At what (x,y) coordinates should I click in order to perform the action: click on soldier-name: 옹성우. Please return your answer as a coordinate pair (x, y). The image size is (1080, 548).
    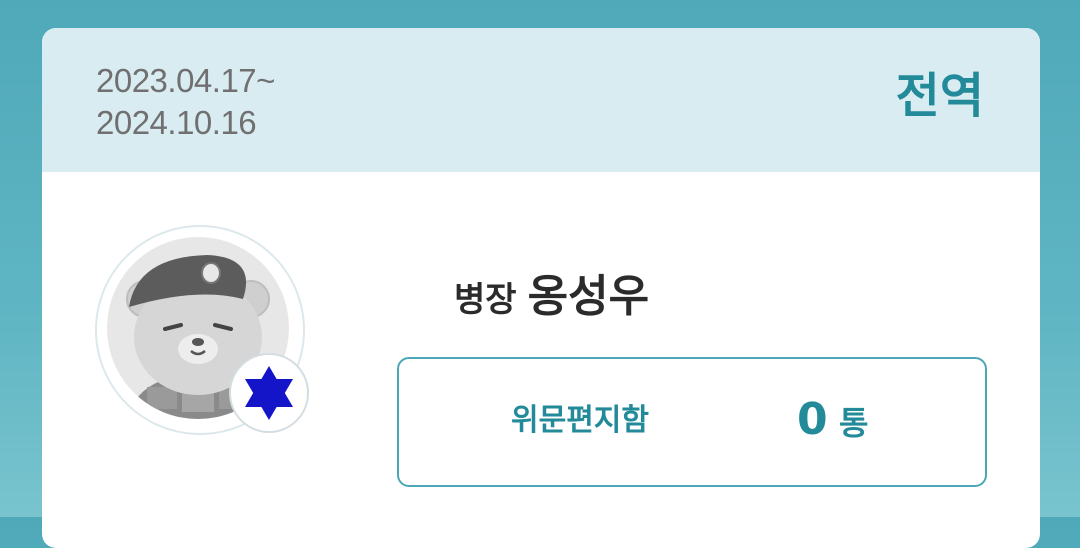
    Looking at the image, I should click on (588, 296).